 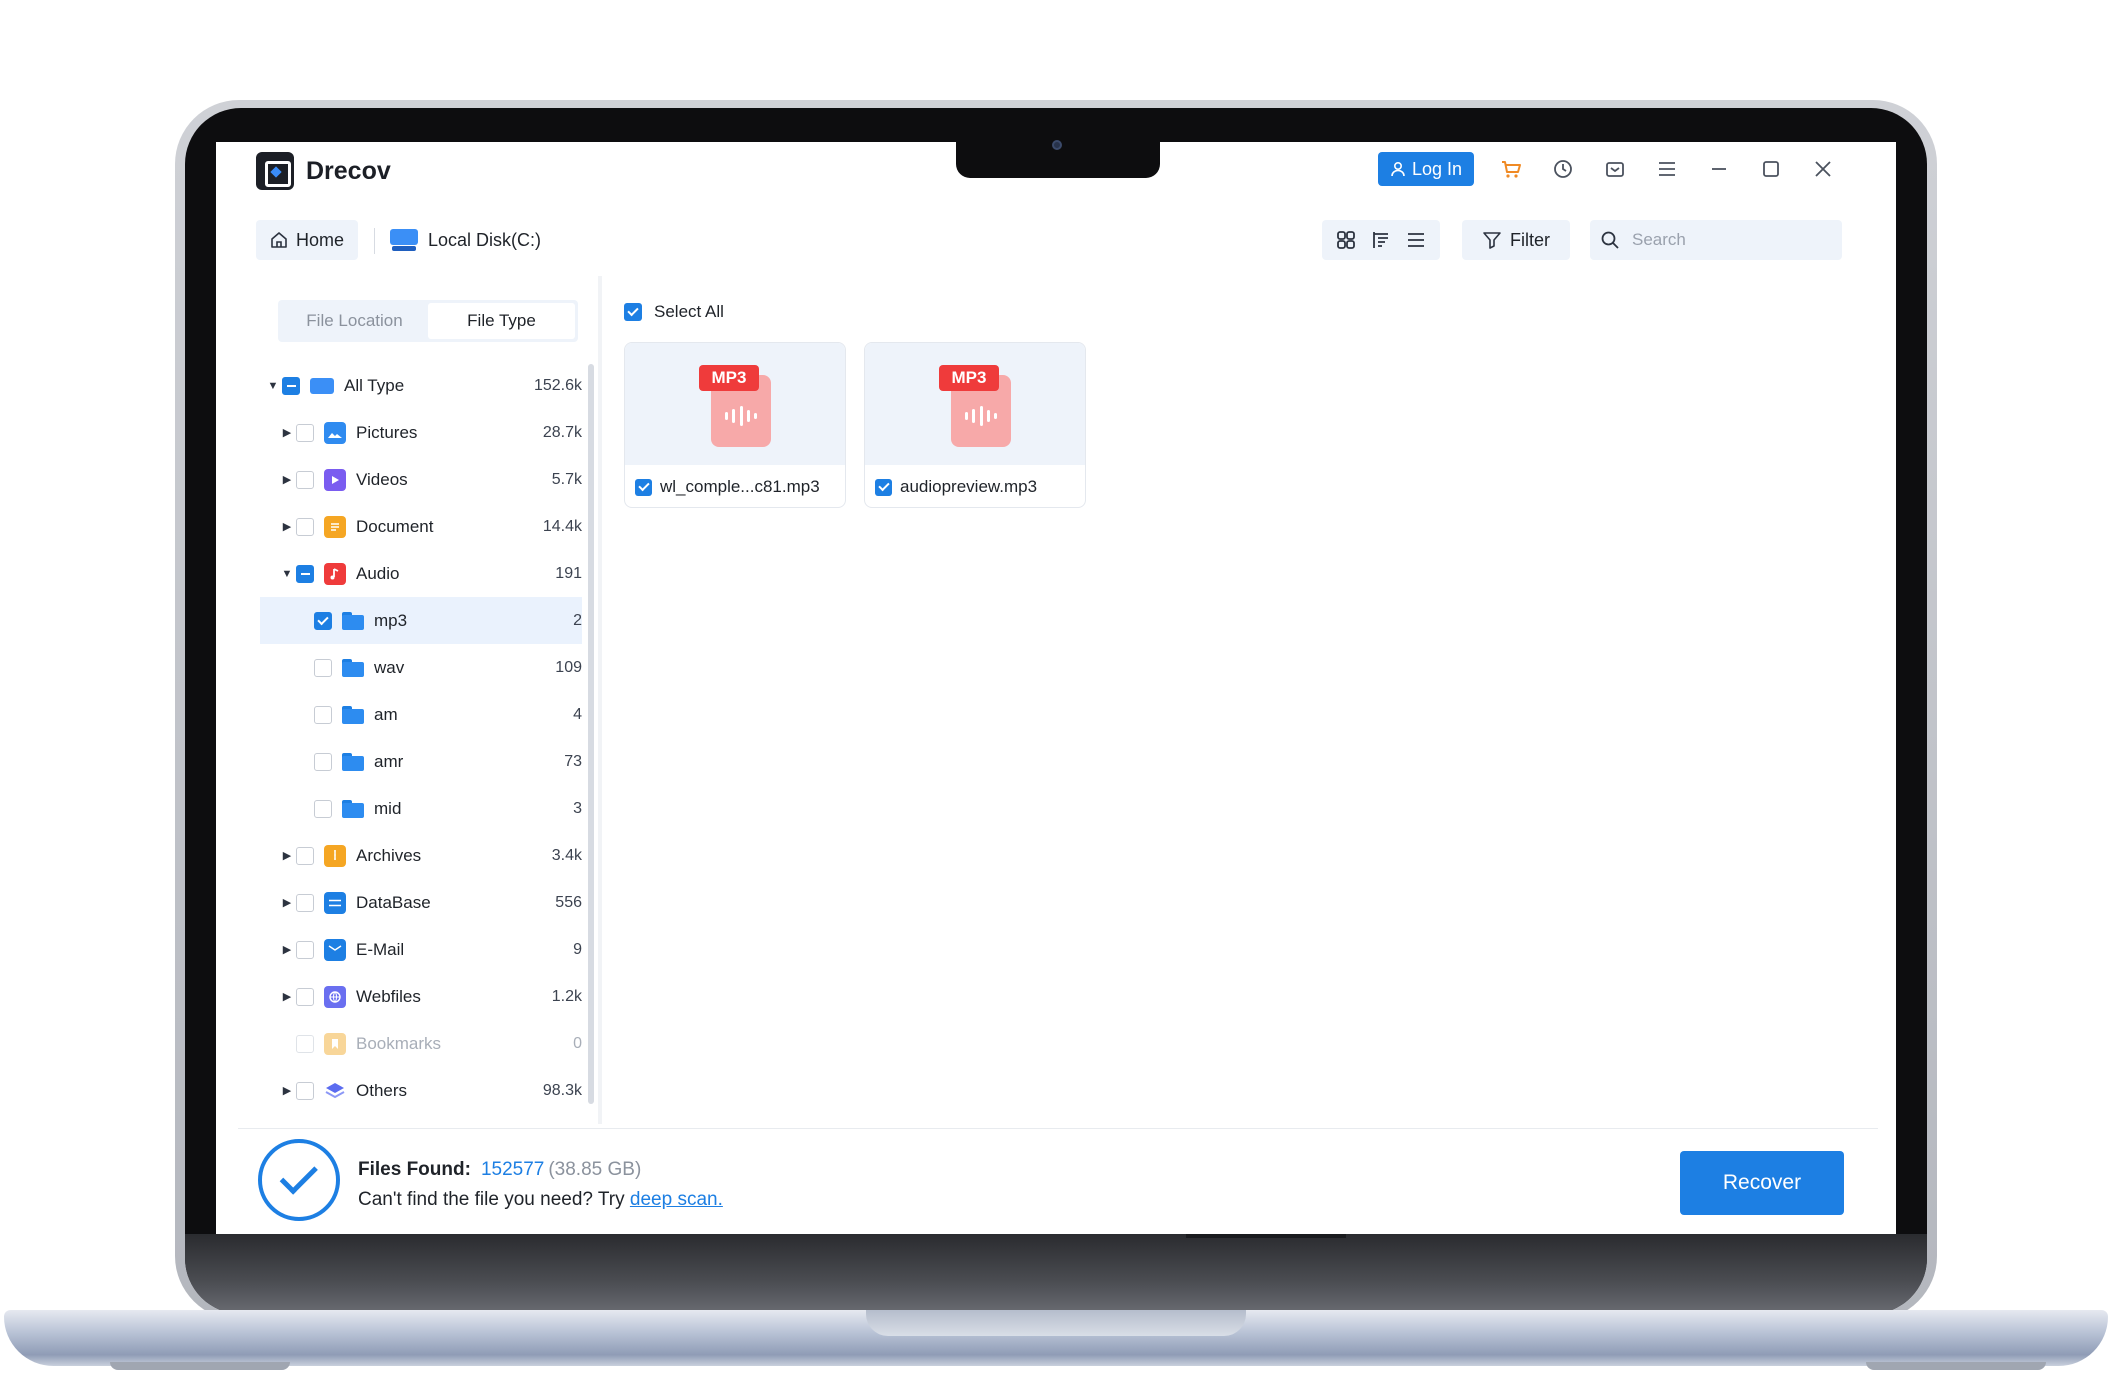 I want to click on breadcrumb-separator, so click(x=374, y=241).